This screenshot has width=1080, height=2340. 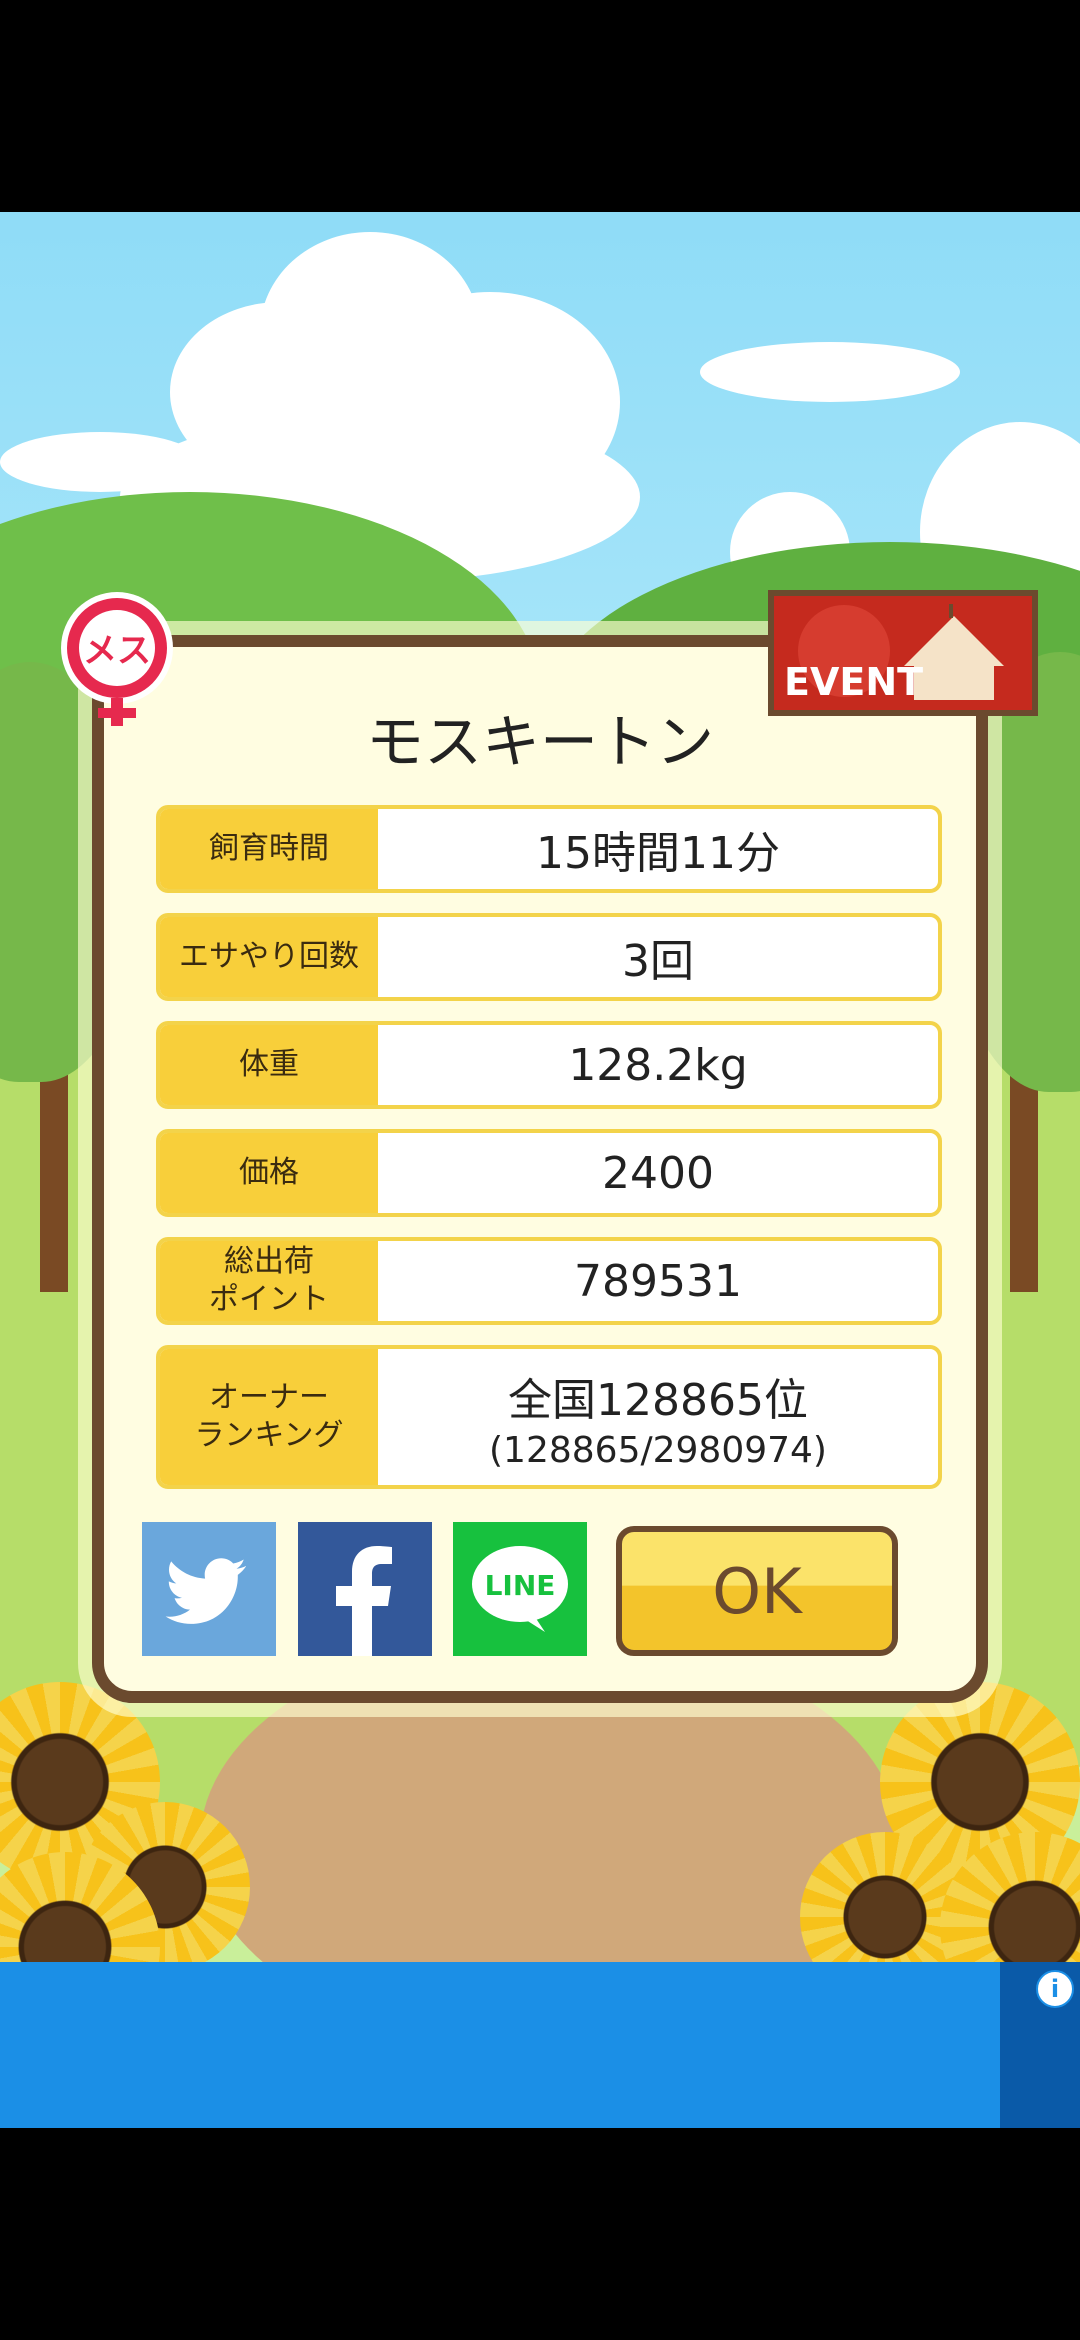 I want to click on female-badge-icon: メス, so click(x=117, y=660).